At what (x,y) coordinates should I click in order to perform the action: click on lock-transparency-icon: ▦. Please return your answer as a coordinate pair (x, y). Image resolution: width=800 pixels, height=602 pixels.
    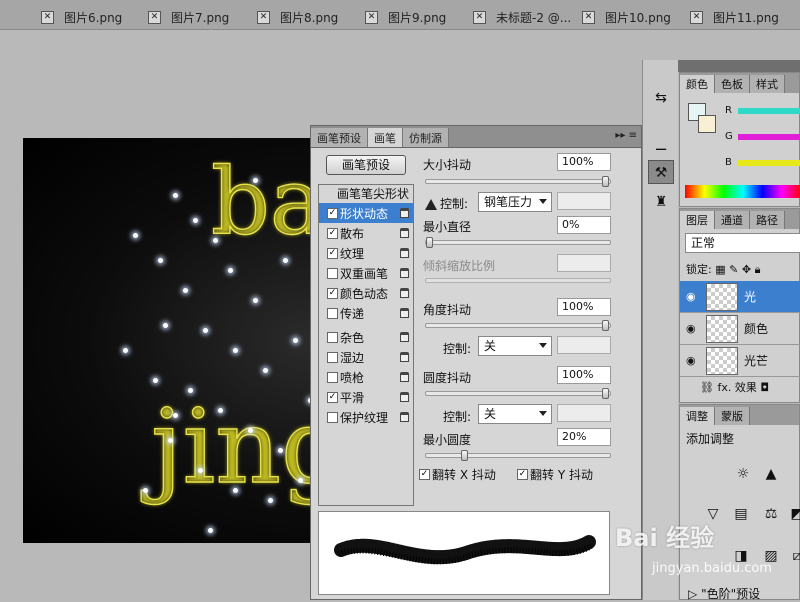
    Looking at the image, I should click on (720, 269).